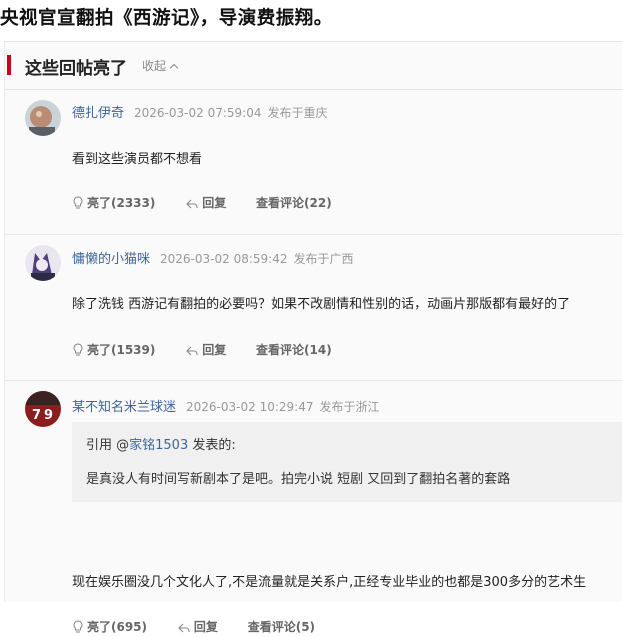 This screenshot has height=637, width=622. What do you see at coordinates (154, 66) in the screenshot?
I see `collapse-label: 收起` at bounding box center [154, 66].